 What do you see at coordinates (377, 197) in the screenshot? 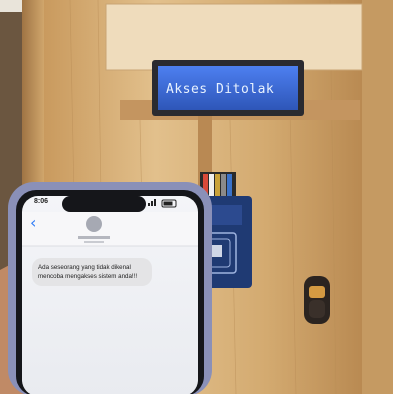
I see `door-frame-right` at bounding box center [377, 197].